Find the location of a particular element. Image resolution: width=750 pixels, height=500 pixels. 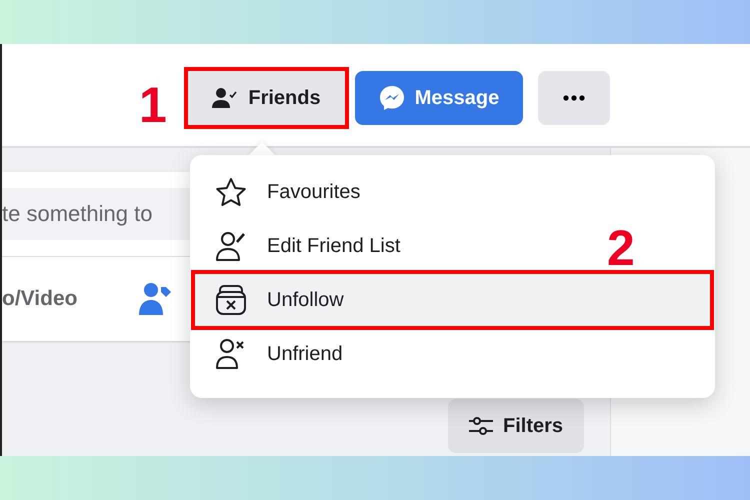

person-tag-icon is located at coordinates (156, 299).